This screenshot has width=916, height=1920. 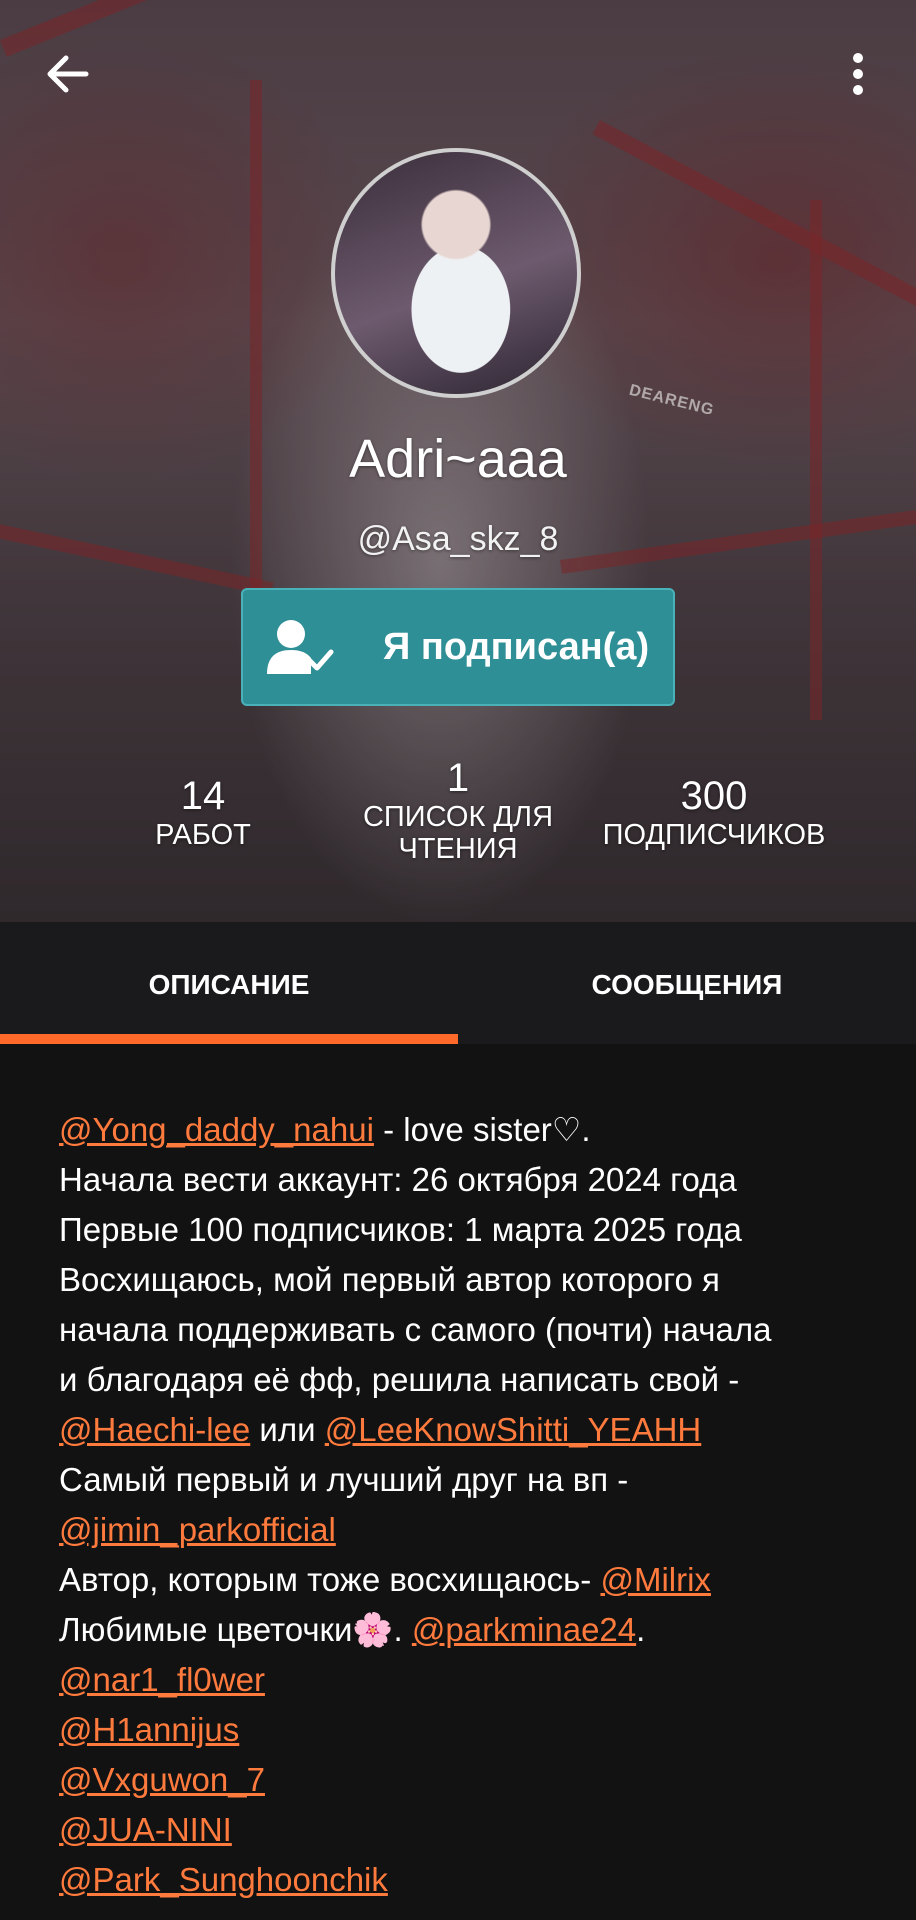 I want to click on description-line: Самый первый и лучший друг на вп -, so click(x=344, y=1479).